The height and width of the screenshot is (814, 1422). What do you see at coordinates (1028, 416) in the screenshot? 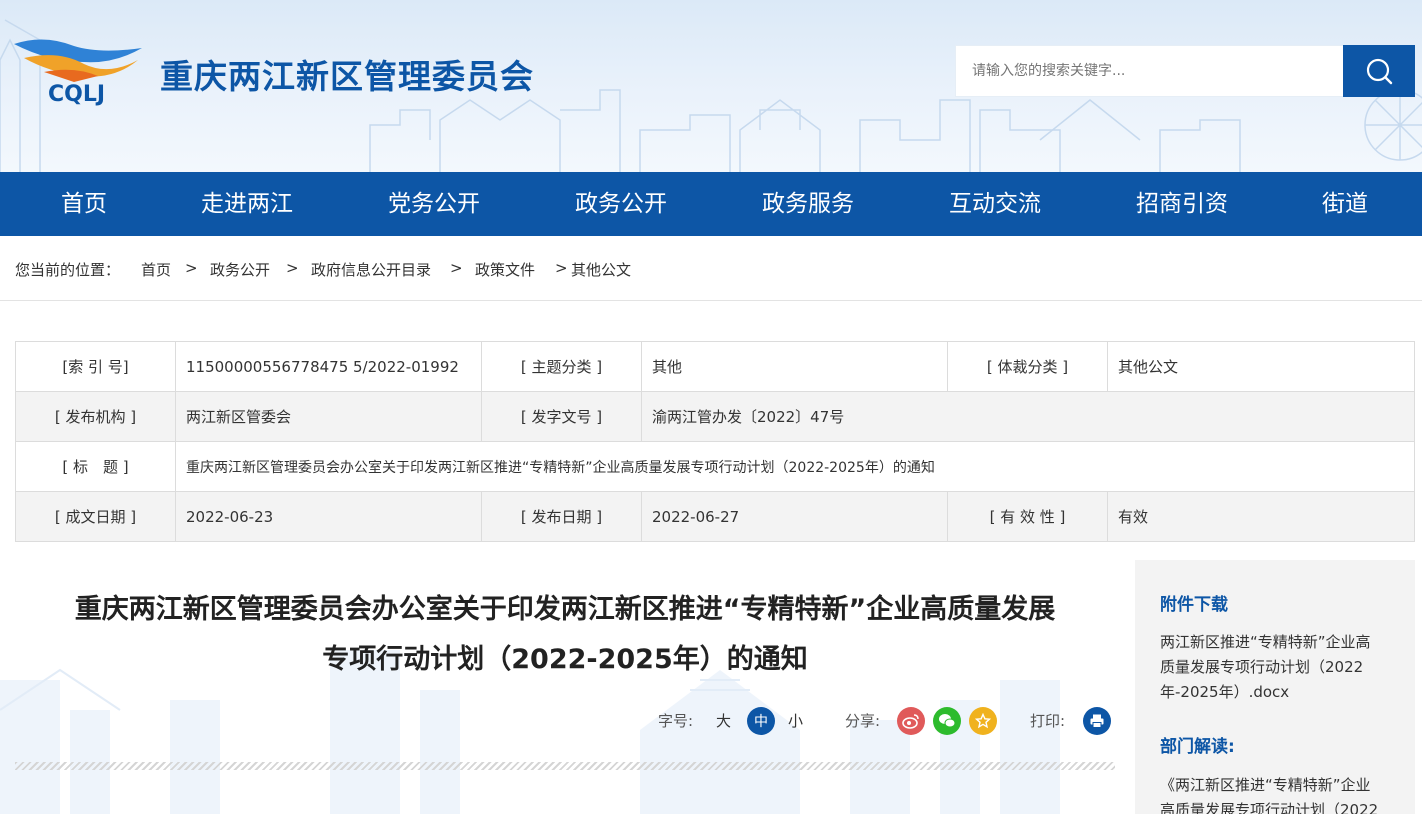
I see `doc-no-value: 渝两江管办发〔2022〕47号` at bounding box center [1028, 416].